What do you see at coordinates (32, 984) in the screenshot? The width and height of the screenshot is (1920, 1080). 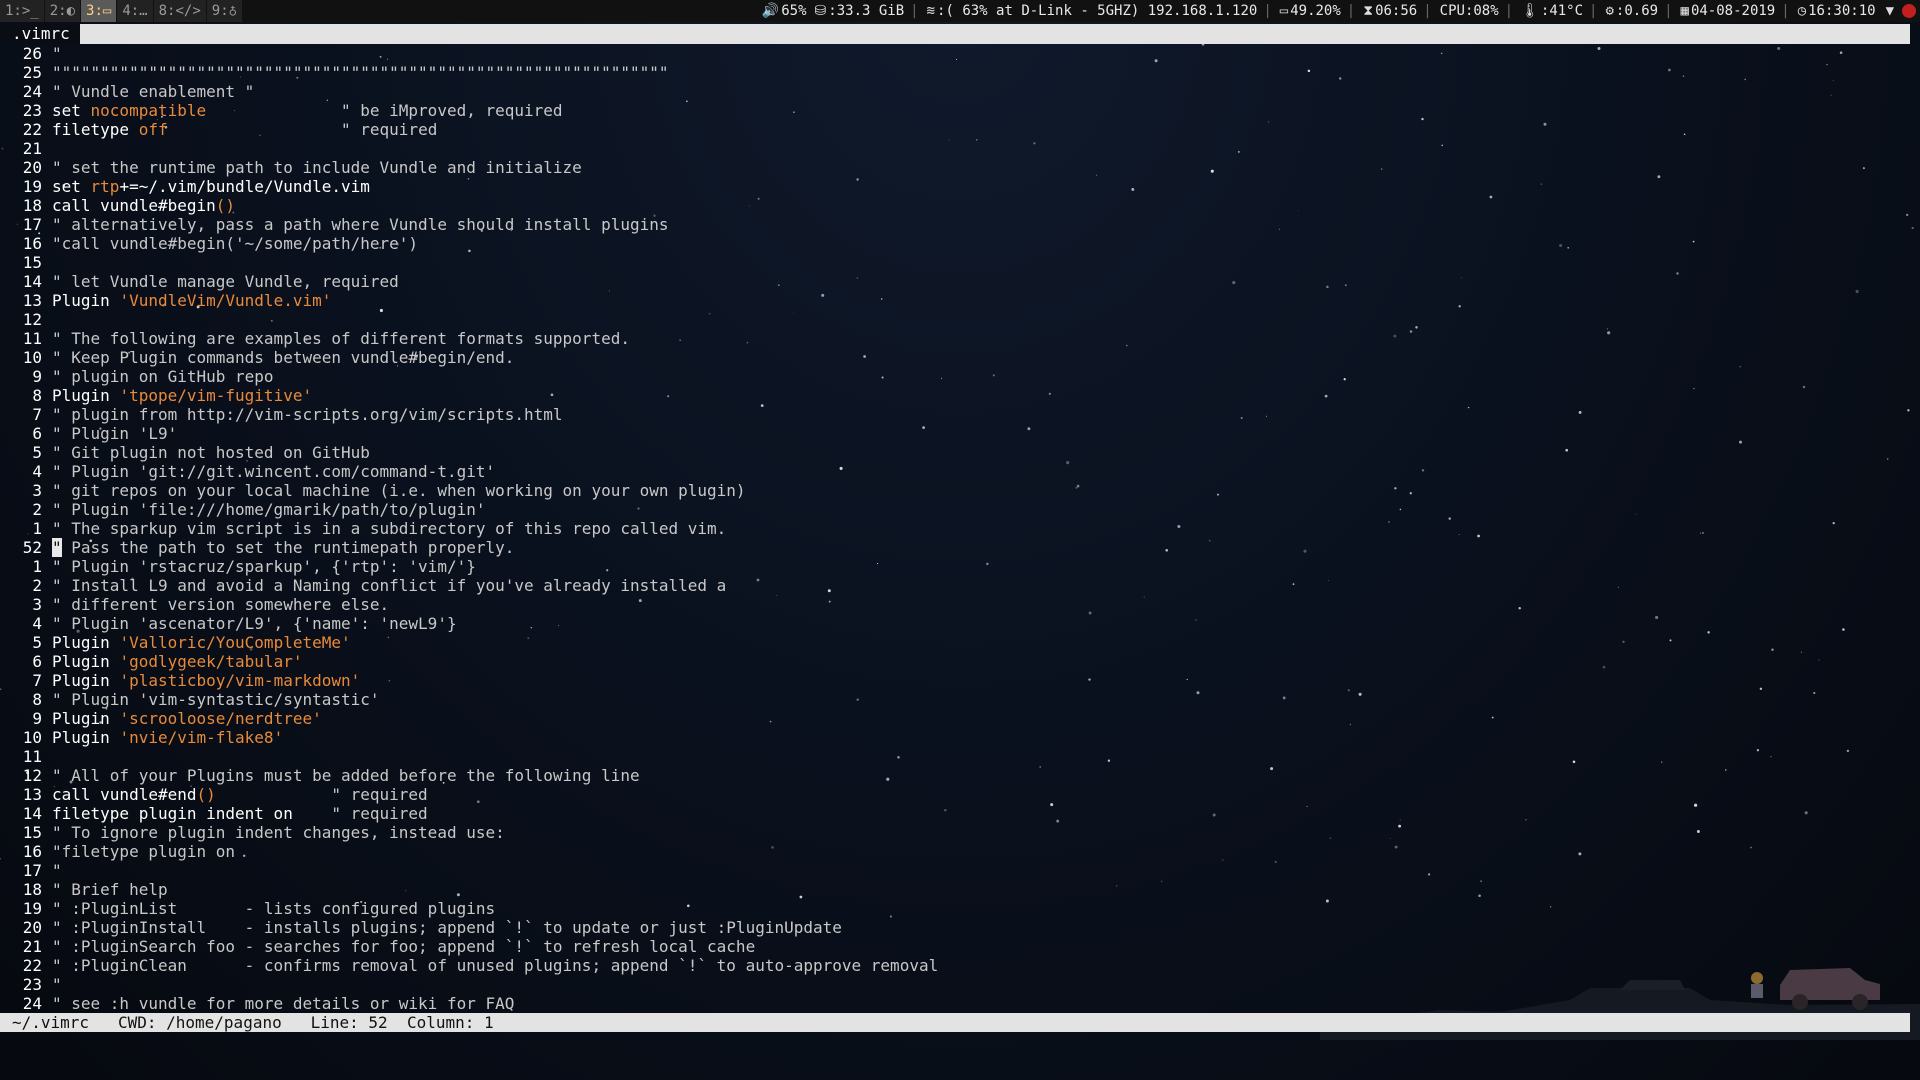 I see `line-number: 23` at bounding box center [32, 984].